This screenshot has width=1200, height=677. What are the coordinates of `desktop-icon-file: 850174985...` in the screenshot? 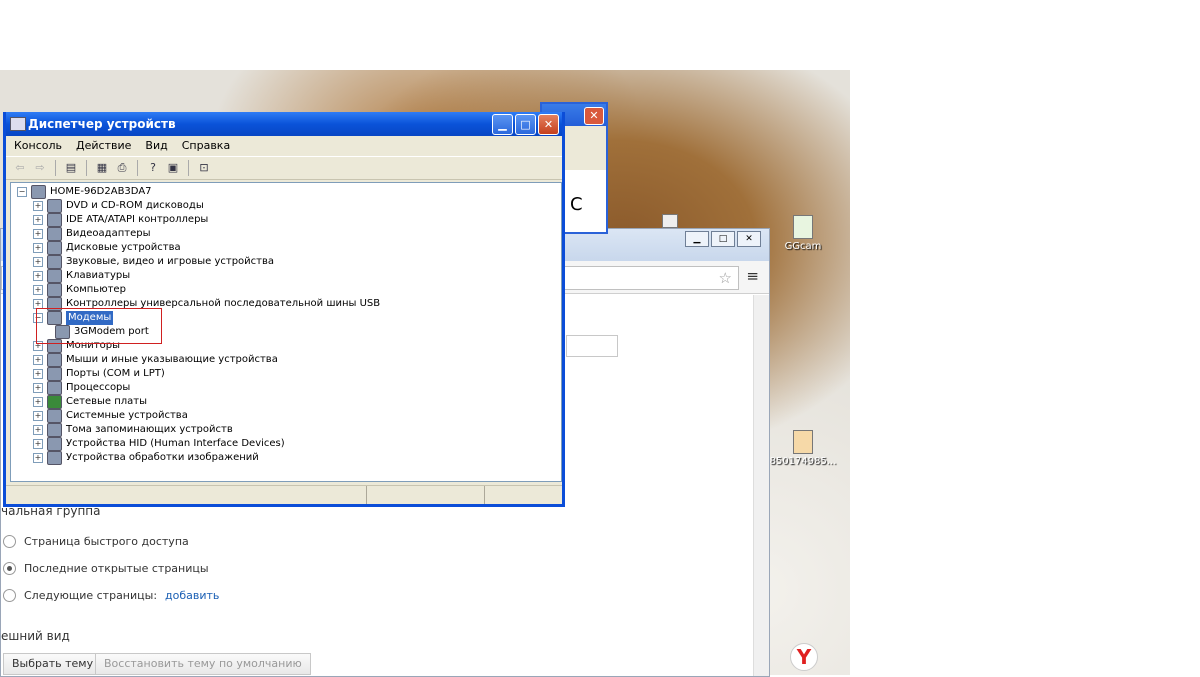 It's located at (803, 448).